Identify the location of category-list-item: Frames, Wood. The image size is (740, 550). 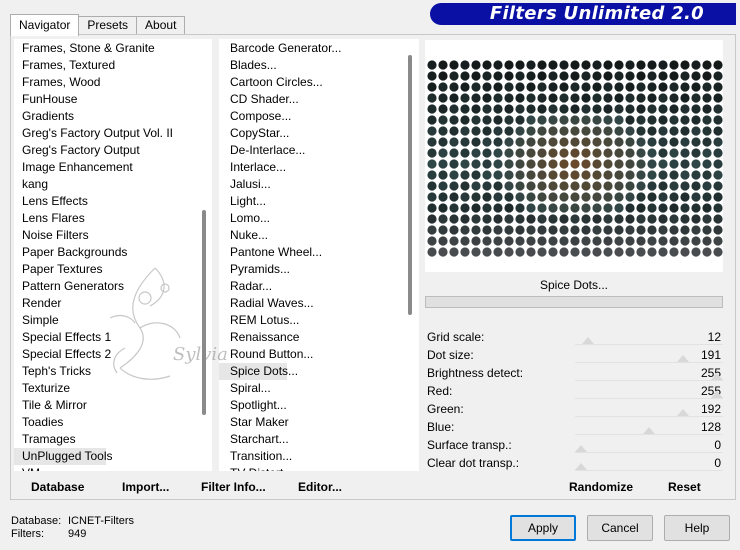
(113, 82).